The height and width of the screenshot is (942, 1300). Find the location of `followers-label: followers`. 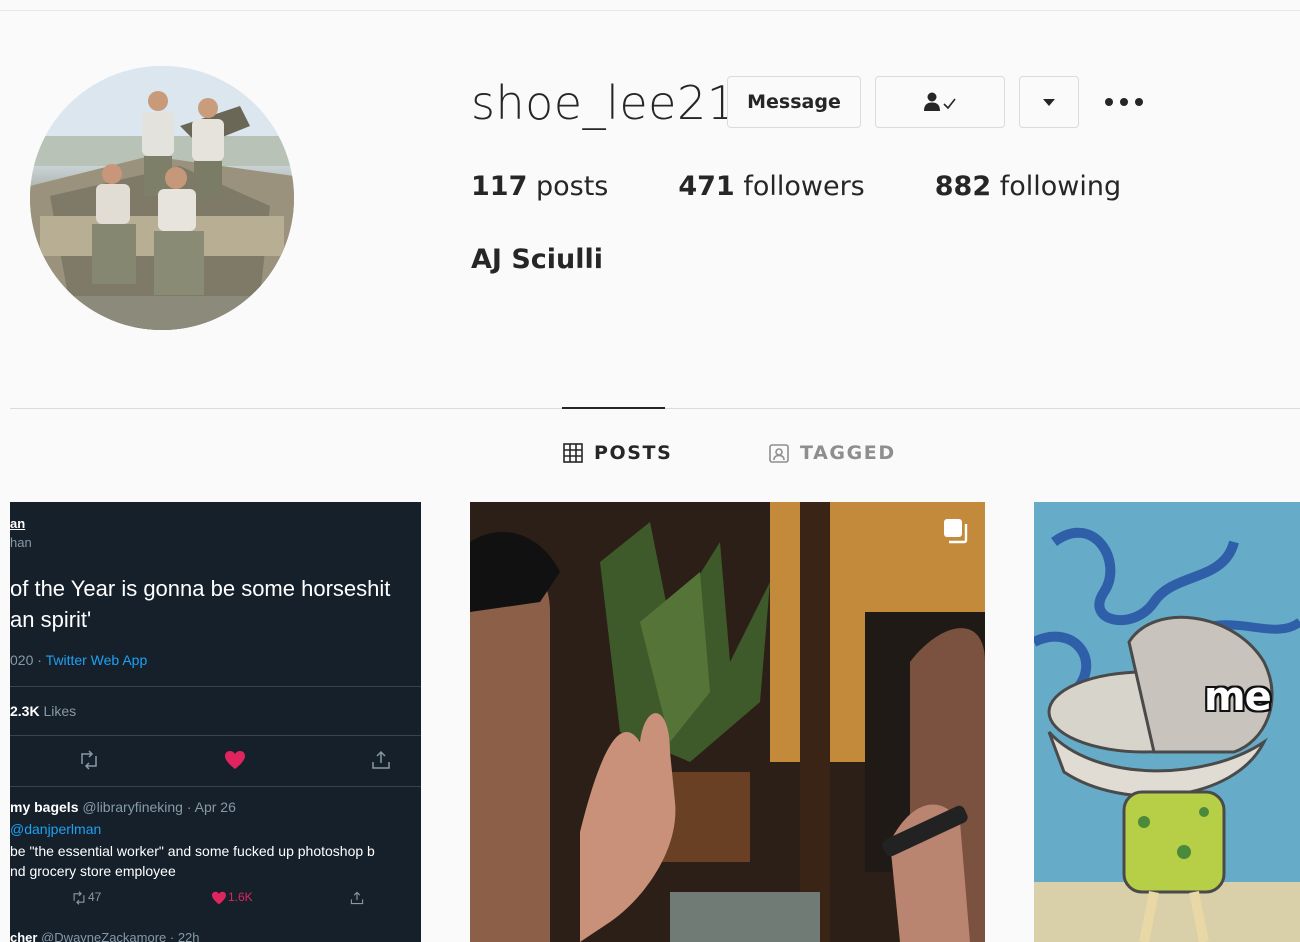

followers-label: followers is located at coordinates (804, 186).